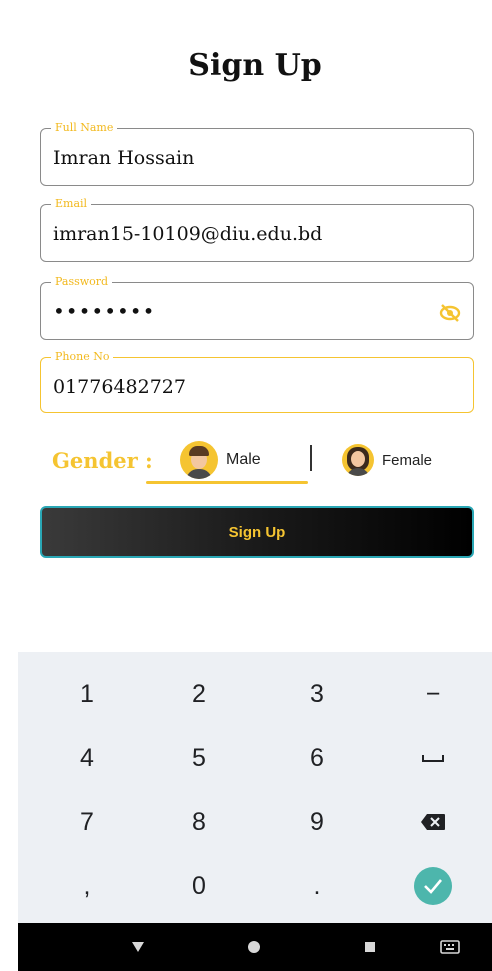  I want to click on email-label: Email, so click(71, 204).